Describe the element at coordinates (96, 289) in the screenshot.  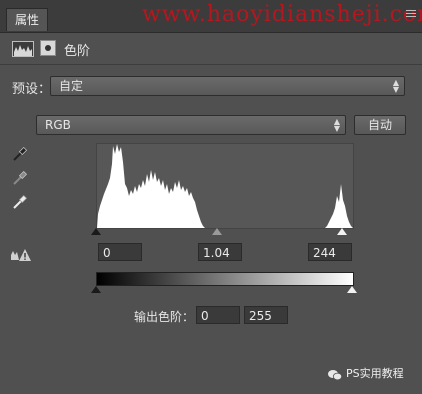
I see `output-black-handle` at that location.